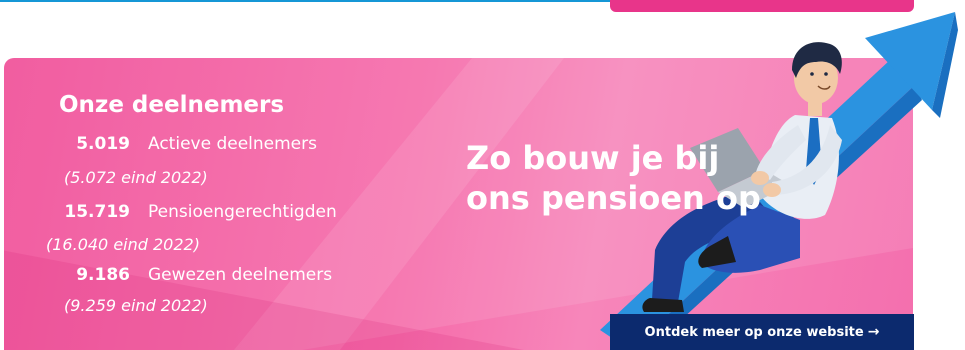 Image resolution: width=965 pixels, height=350 pixels. I want to click on cta-label: Ontdek meer op onze website, so click(754, 332).